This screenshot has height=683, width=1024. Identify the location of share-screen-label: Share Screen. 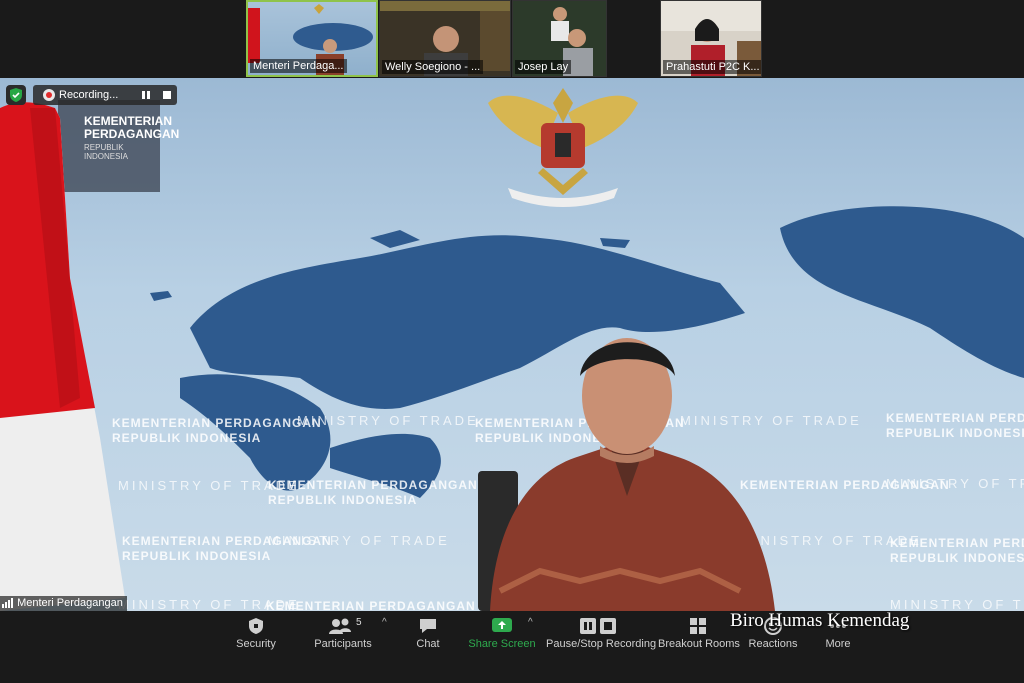
(502, 644).